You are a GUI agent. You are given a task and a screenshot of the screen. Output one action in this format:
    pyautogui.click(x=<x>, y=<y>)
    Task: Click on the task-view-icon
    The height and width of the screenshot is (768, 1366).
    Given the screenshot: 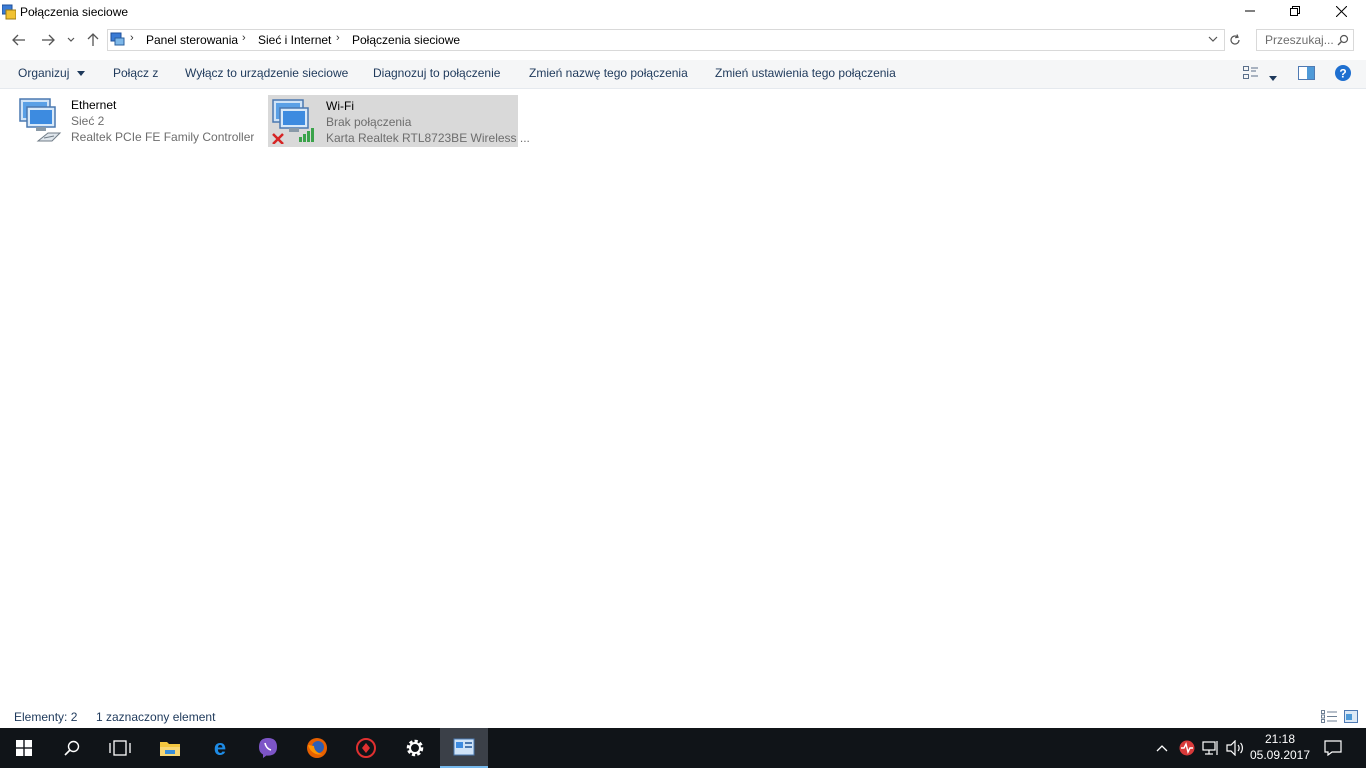 What is the action you would take?
    pyautogui.click(x=120, y=748)
    